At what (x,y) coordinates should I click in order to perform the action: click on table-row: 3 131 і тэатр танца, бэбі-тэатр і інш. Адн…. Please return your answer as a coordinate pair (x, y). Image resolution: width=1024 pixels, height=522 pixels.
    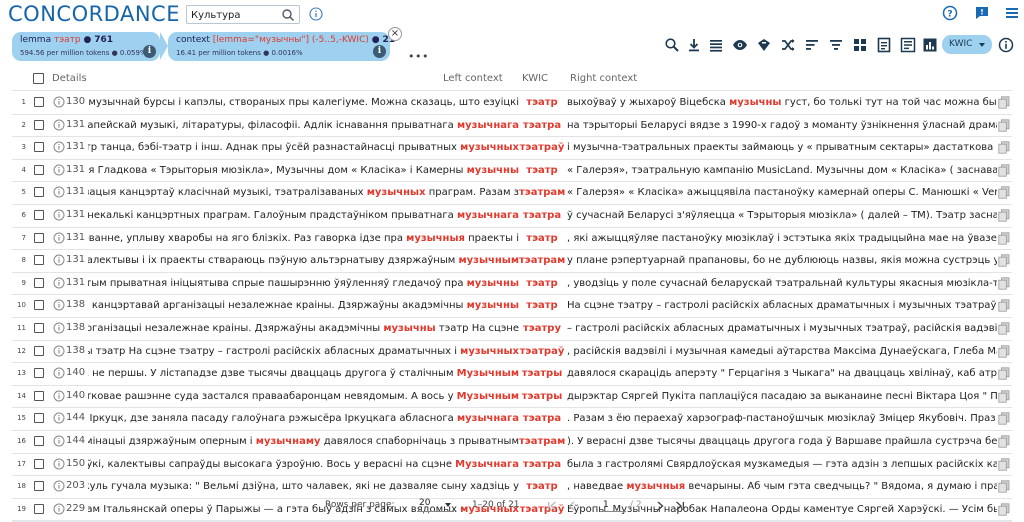
    Looking at the image, I should click on (512, 148).